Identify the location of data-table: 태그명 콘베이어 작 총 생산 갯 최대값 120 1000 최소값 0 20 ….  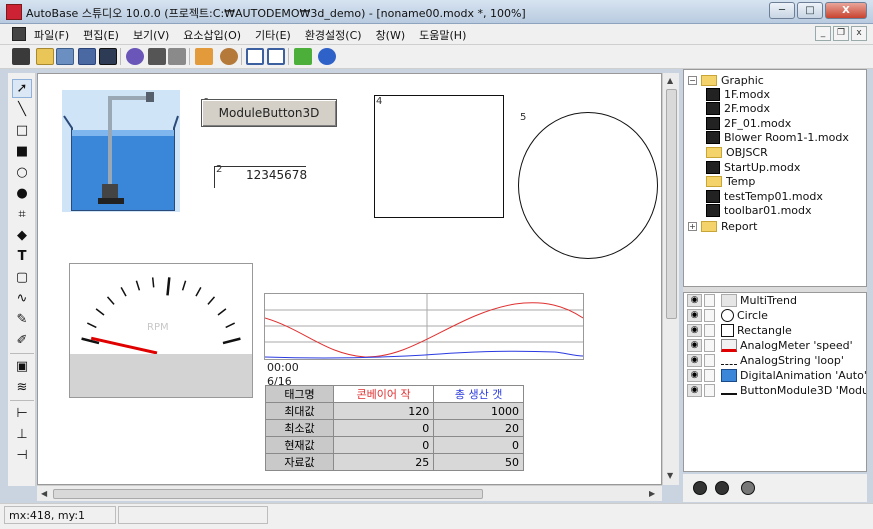
(394, 428).